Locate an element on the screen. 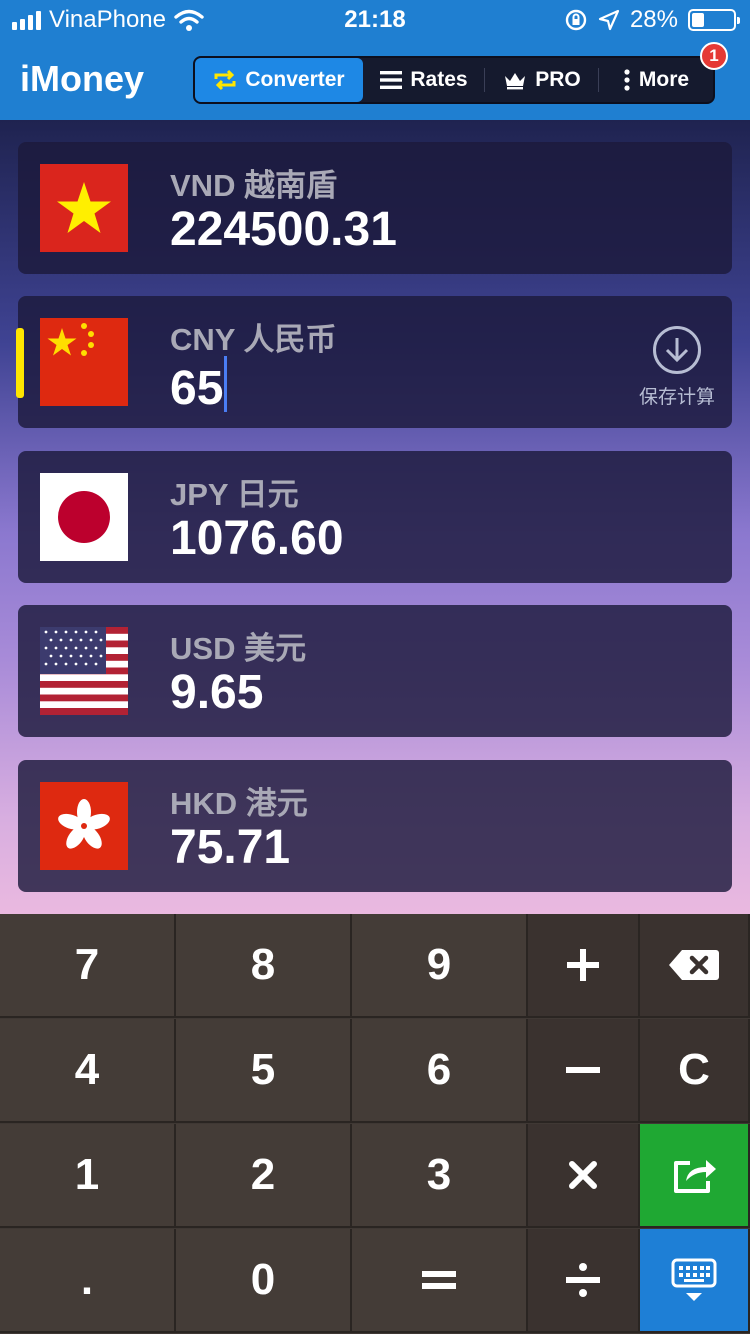 The image size is (750, 1334). key-multiply is located at coordinates (584, 1176).